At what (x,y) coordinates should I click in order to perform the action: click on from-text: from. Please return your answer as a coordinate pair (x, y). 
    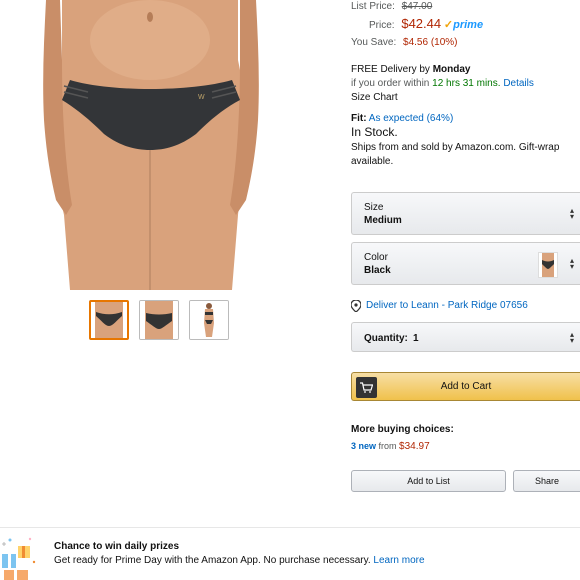
    Looking at the image, I should click on (387, 446).